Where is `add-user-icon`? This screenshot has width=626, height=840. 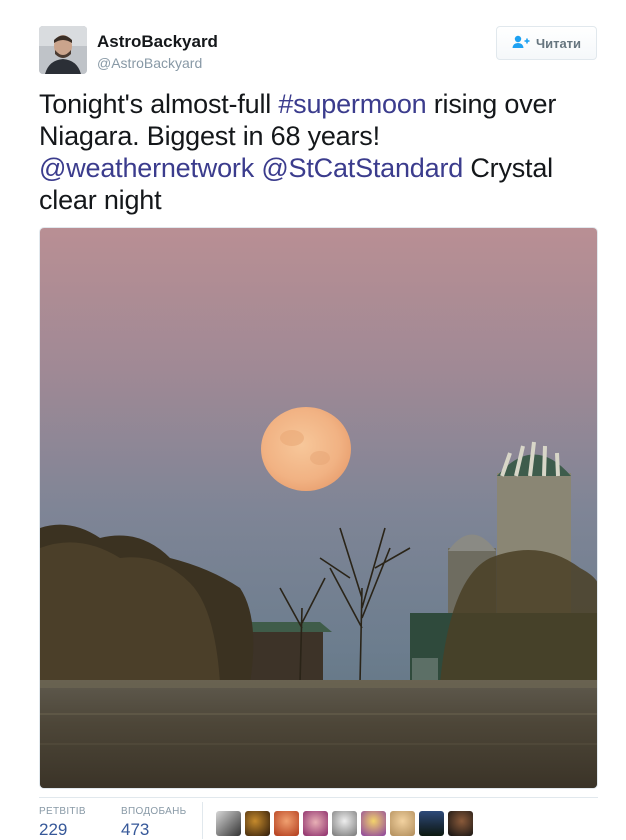 add-user-icon is located at coordinates (521, 43).